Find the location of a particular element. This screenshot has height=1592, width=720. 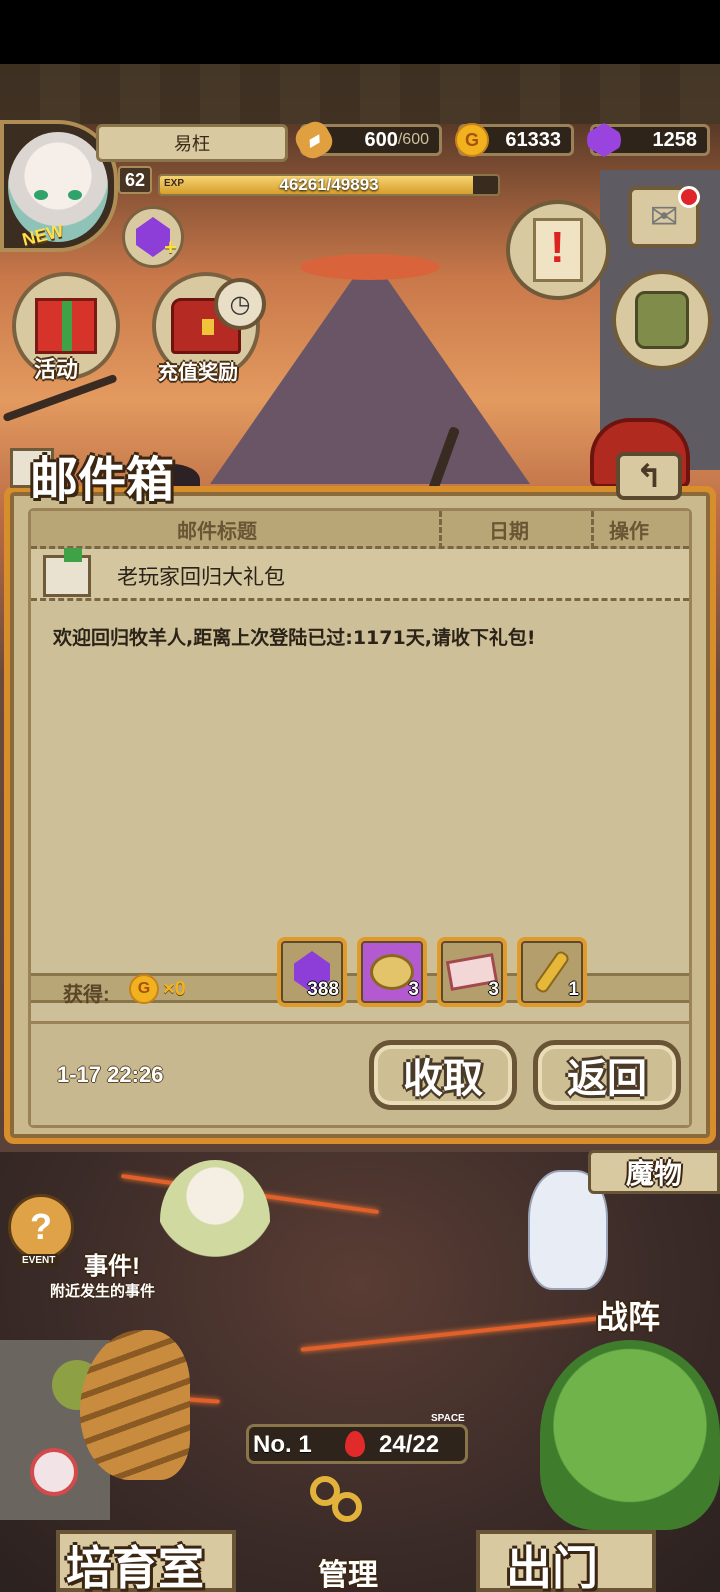

rank-label: No. 1 is located at coordinates (282, 1444).